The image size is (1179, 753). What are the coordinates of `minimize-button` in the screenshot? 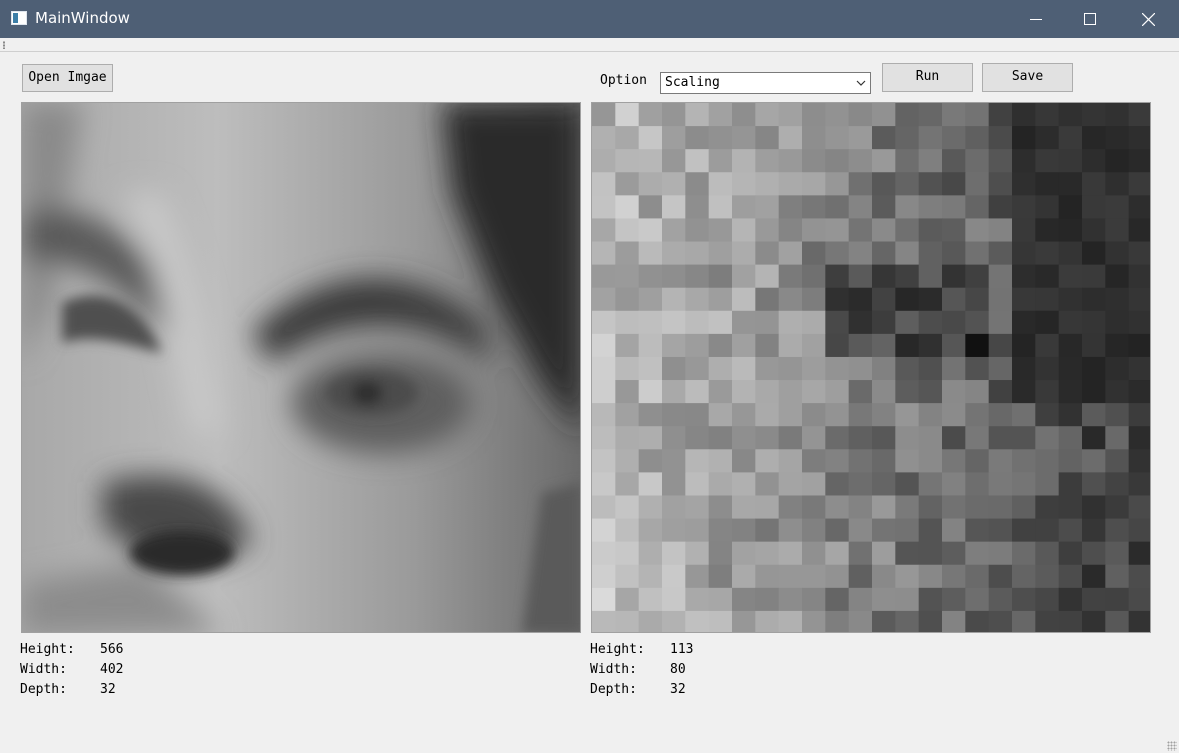 It's located at (1036, 19).